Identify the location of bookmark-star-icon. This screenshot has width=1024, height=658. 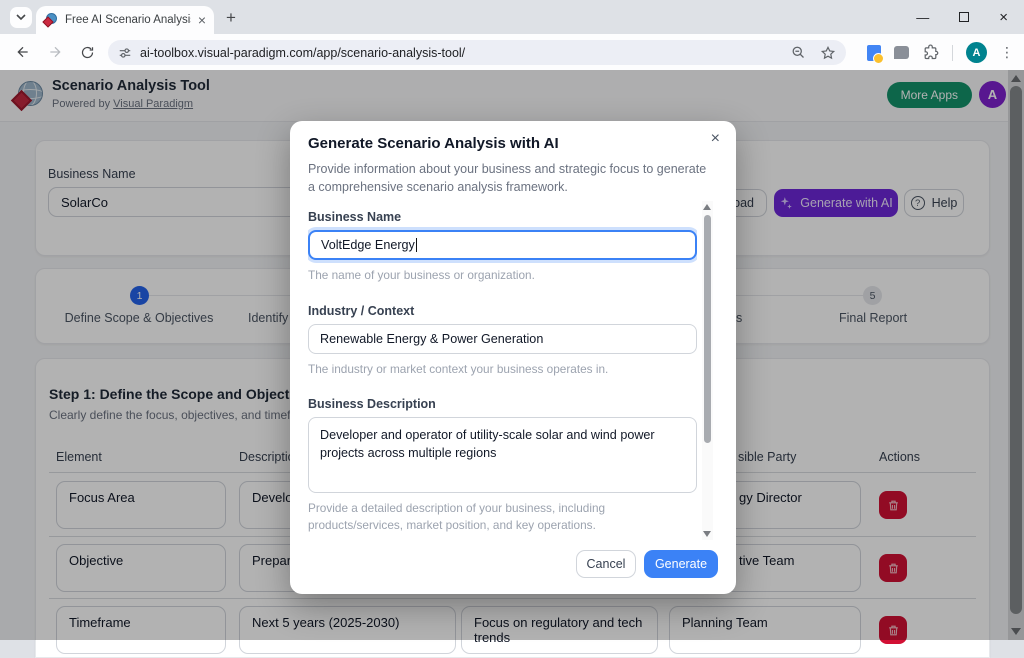
(828, 53).